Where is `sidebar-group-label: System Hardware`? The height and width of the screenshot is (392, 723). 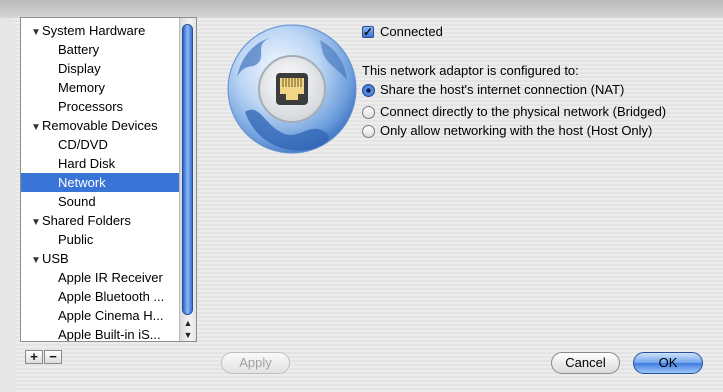
sidebar-group-label: System Hardware is located at coordinates (94, 30).